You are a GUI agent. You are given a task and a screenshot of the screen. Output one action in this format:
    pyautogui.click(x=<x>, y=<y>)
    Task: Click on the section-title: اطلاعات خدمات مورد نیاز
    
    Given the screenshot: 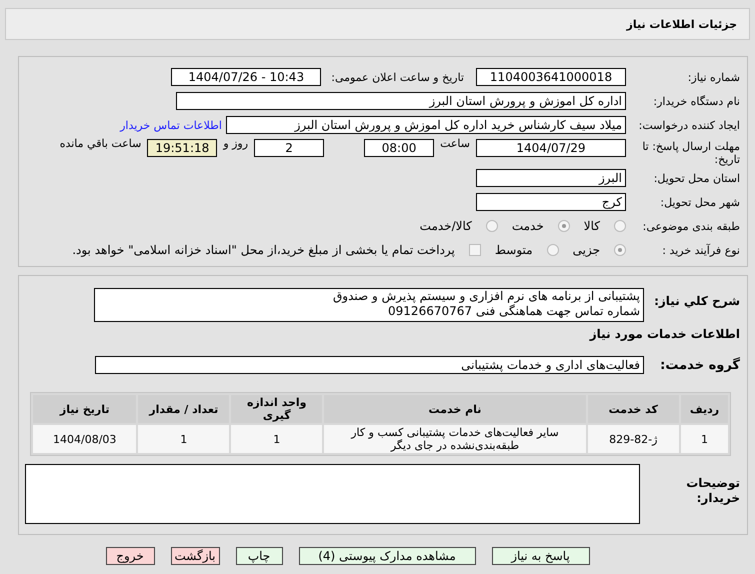 What is the action you would take?
    pyautogui.click(x=664, y=334)
    